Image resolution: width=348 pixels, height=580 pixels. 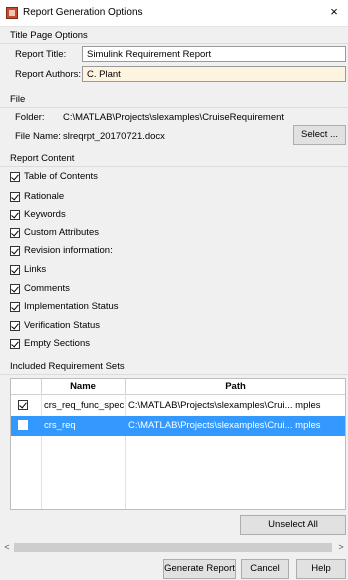 I want to click on content-option-revision-information: Revision information:, so click(x=61, y=252).